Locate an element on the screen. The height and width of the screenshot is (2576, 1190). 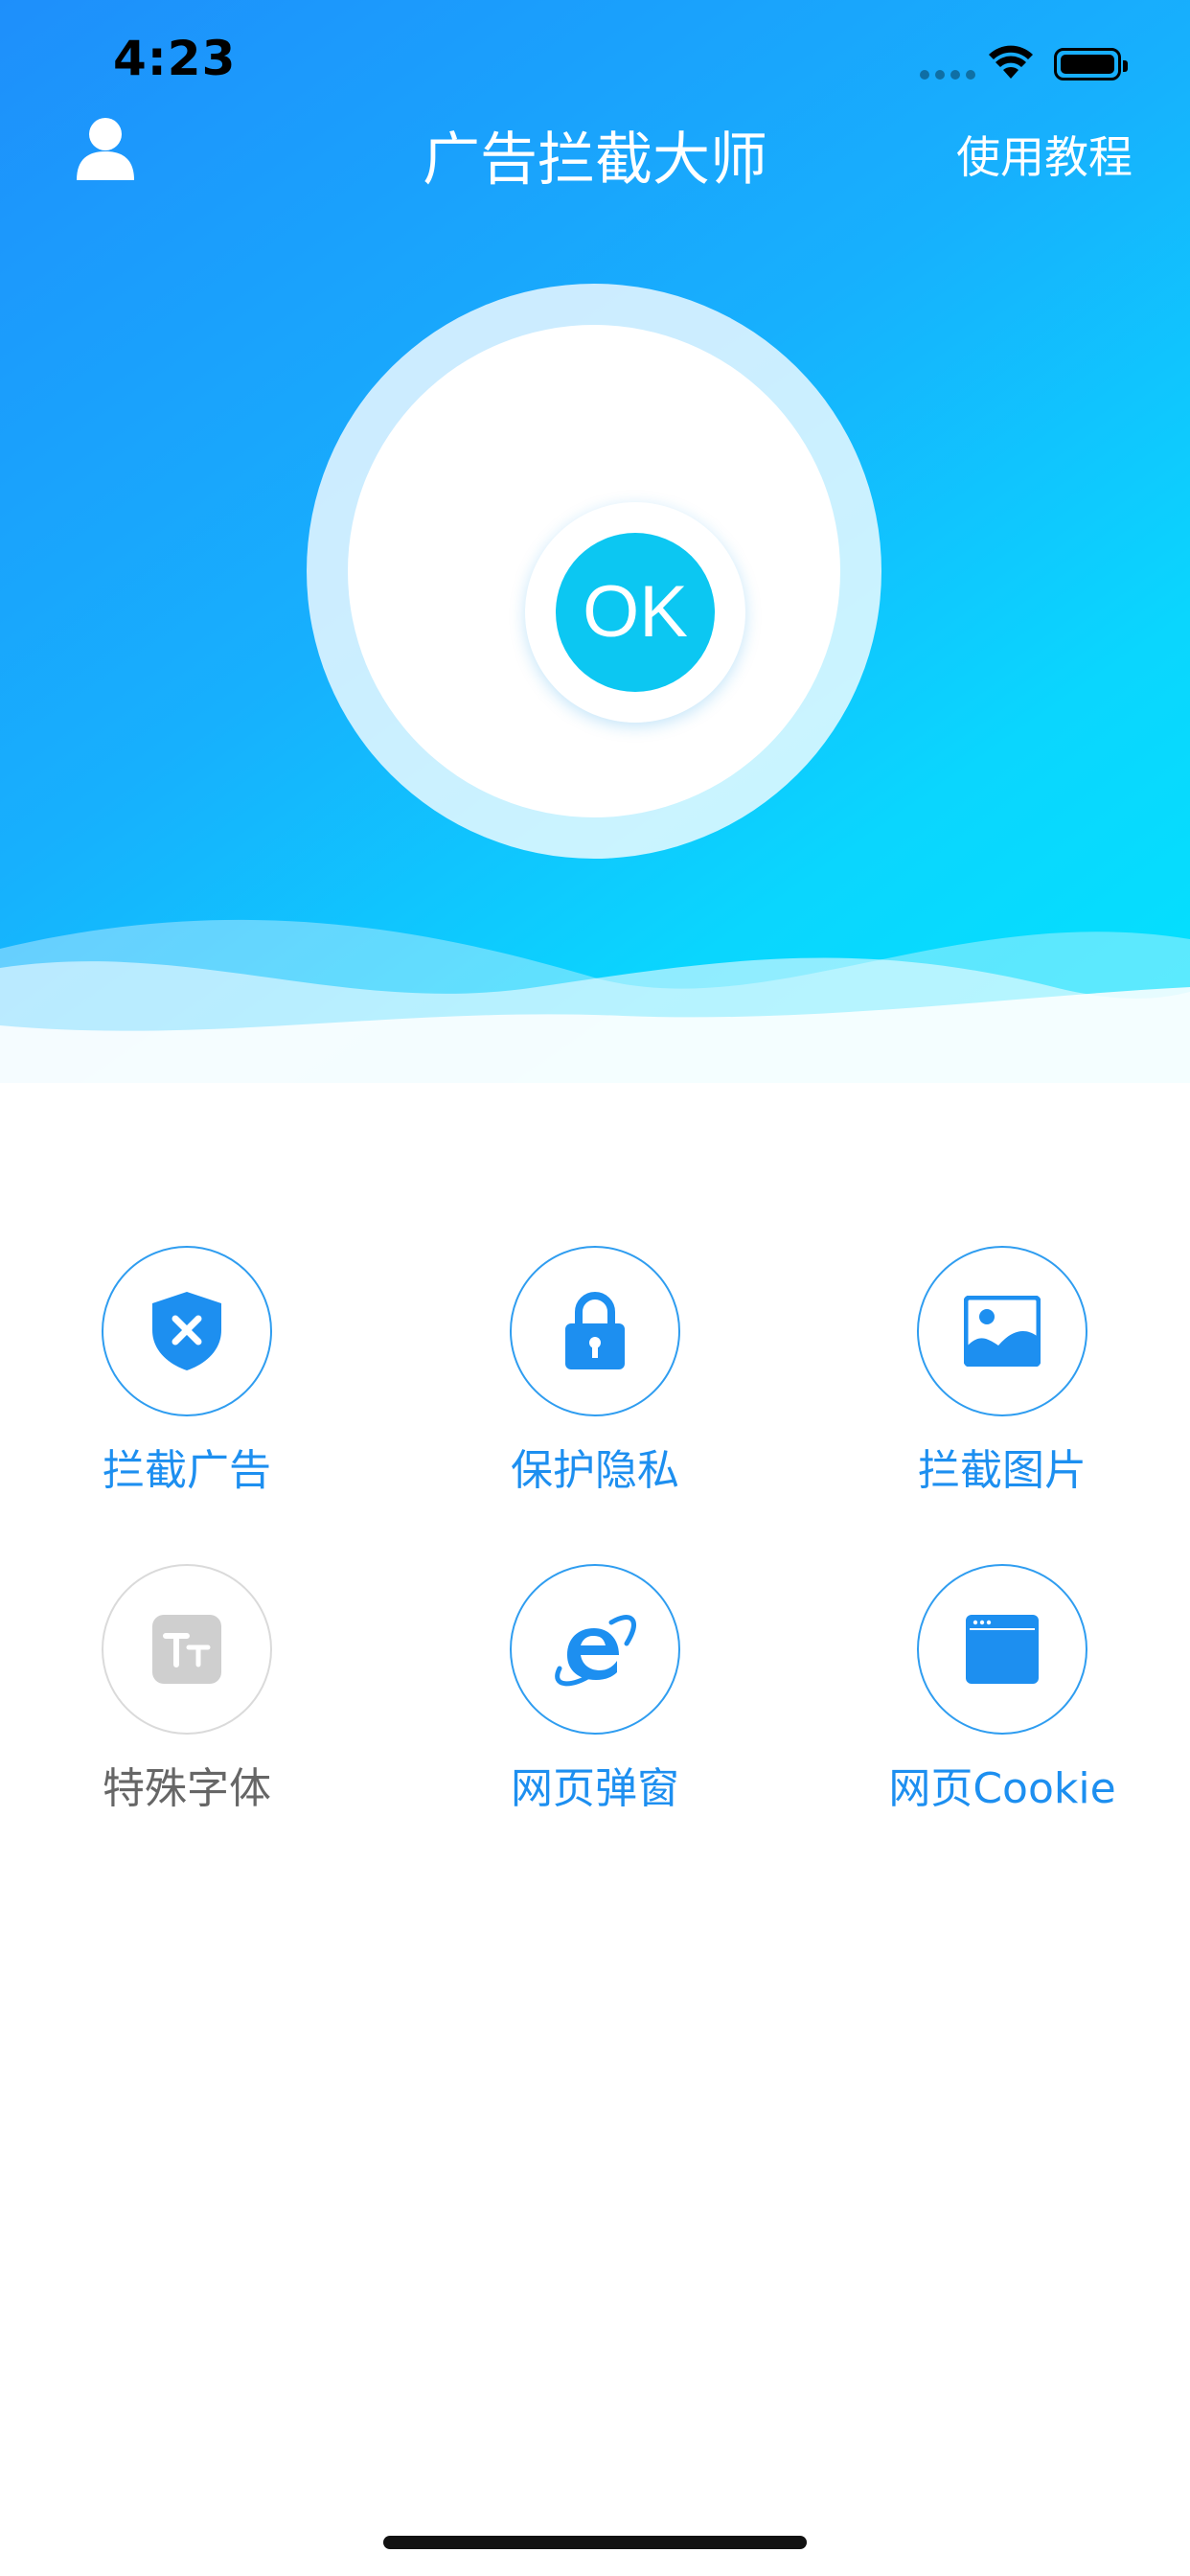
wifi-icon is located at coordinates (1011, 62).